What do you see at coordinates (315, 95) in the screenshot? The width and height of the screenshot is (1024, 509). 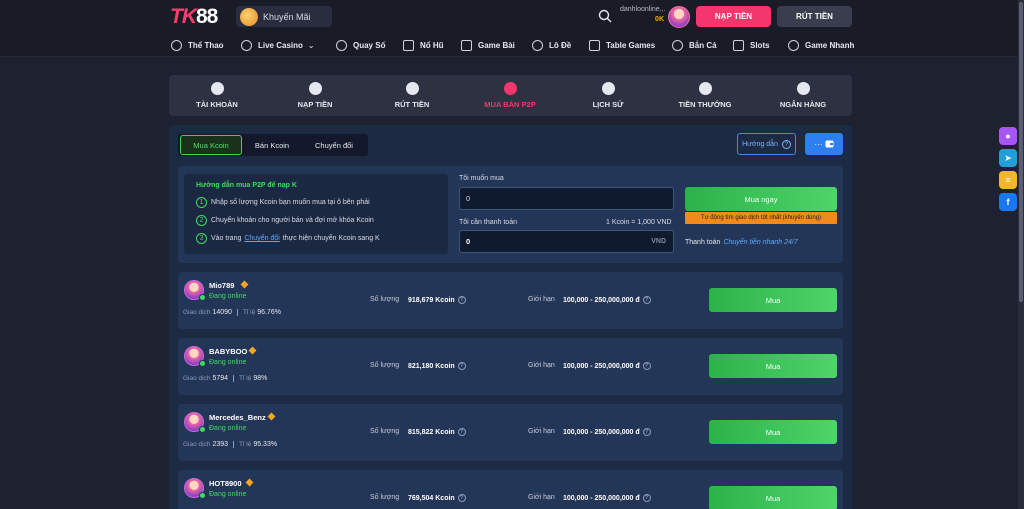 I see `tab-nap-tien: NẠP TIỀN` at bounding box center [315, 95].